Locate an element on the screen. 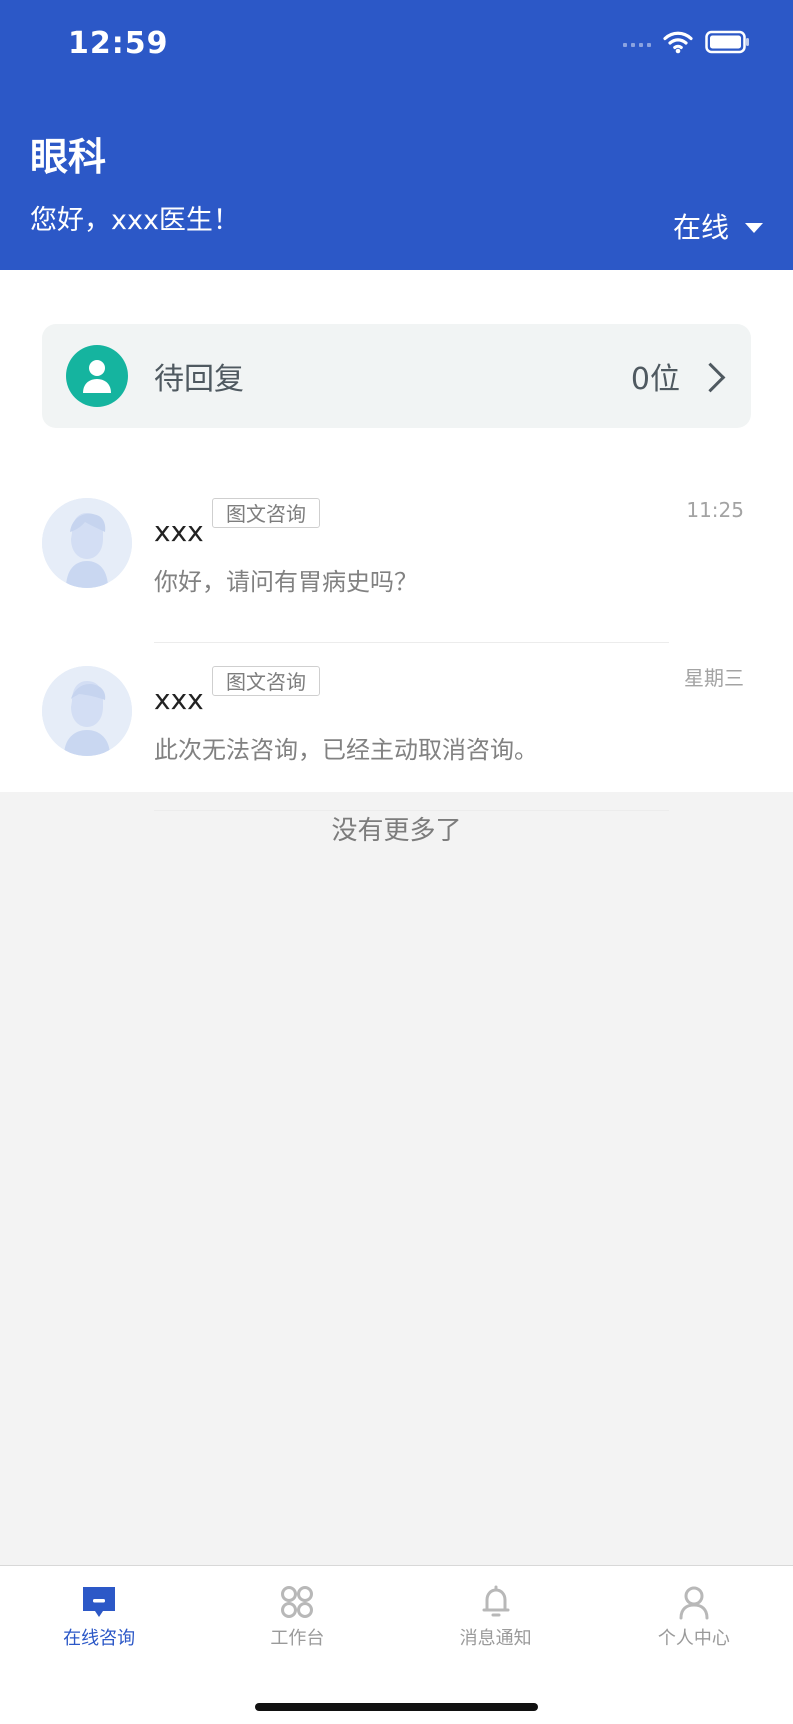 The image size is (793, 1724). pending-reply-card: 待回复 0位 is located at coordinates (396, 376).